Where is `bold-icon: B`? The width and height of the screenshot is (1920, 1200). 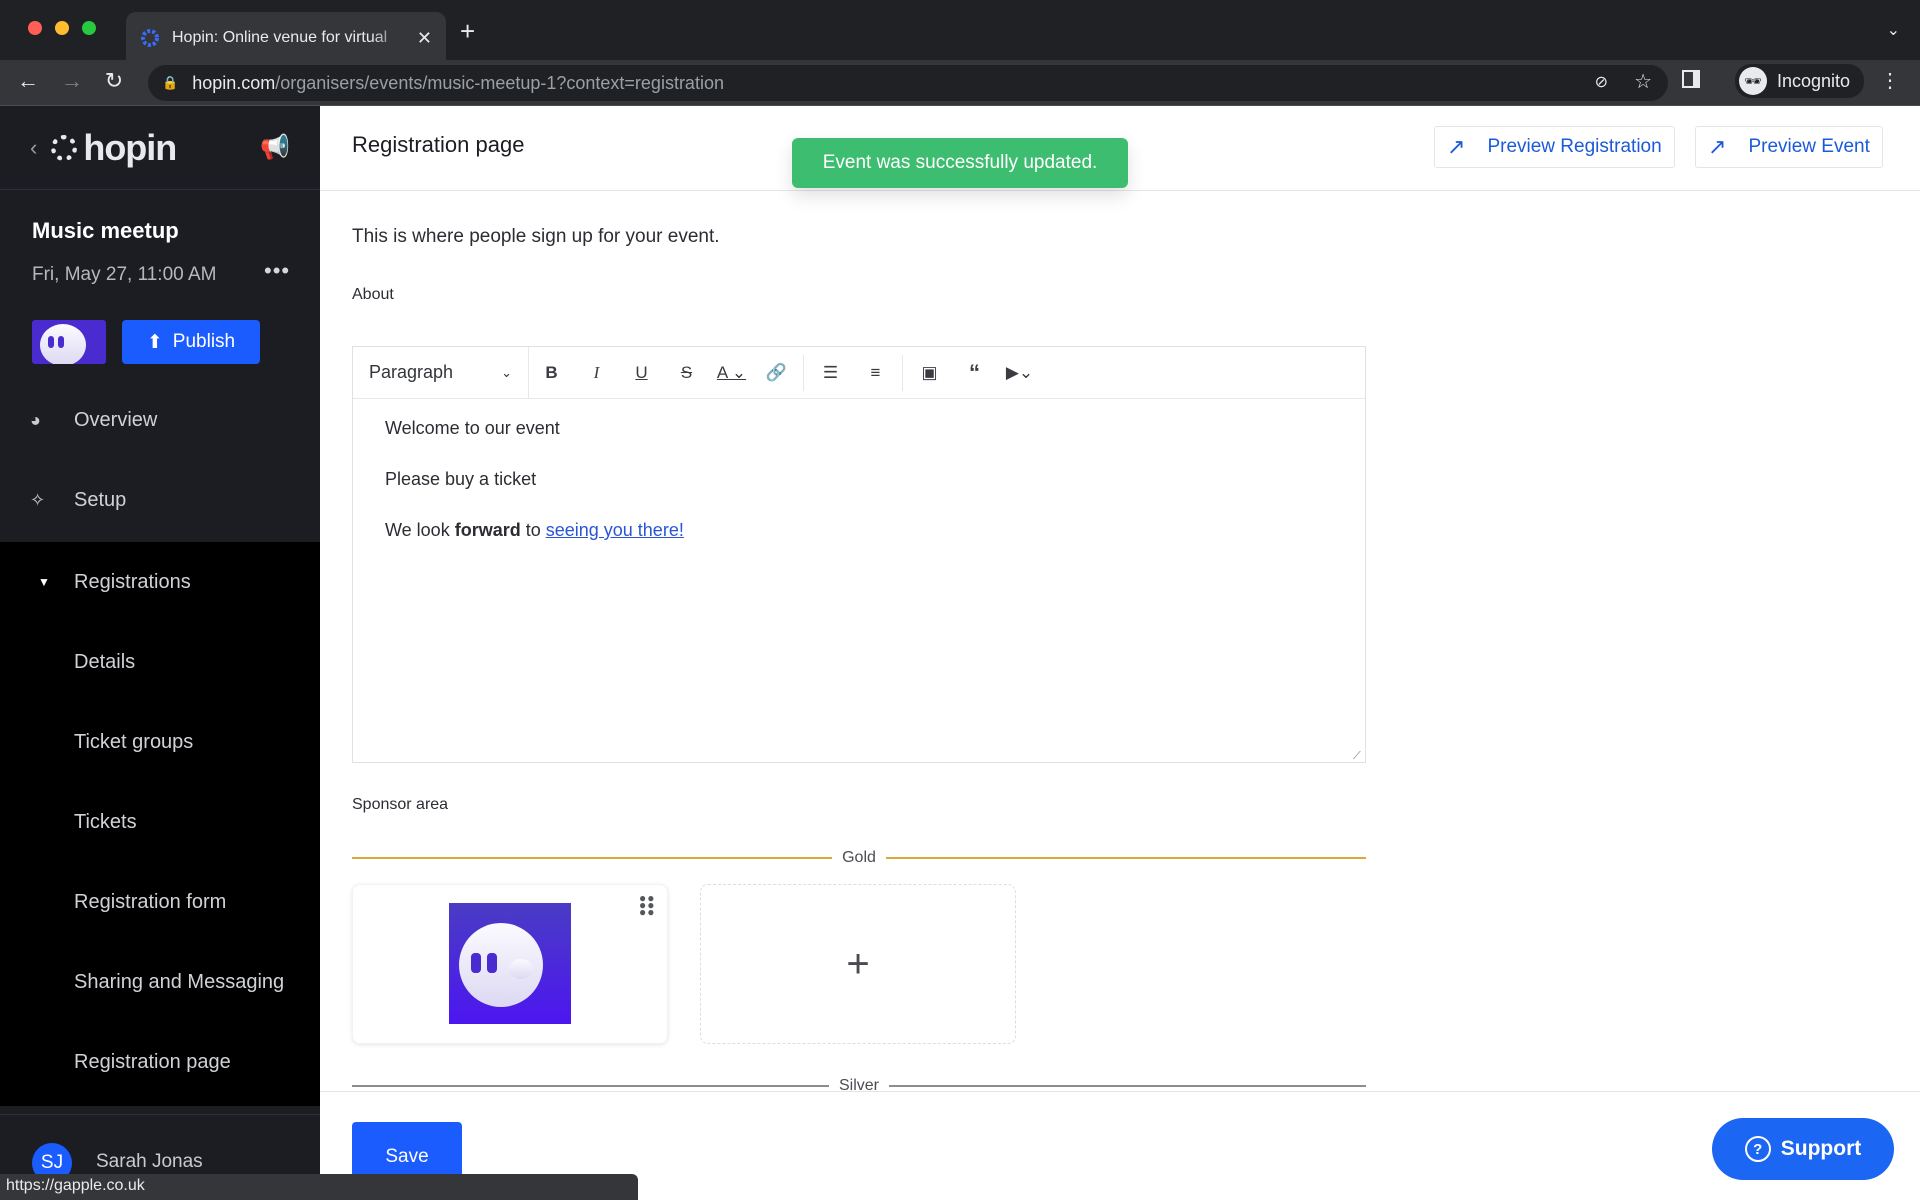 bold-icon: B is located at coordinates (551, 373).